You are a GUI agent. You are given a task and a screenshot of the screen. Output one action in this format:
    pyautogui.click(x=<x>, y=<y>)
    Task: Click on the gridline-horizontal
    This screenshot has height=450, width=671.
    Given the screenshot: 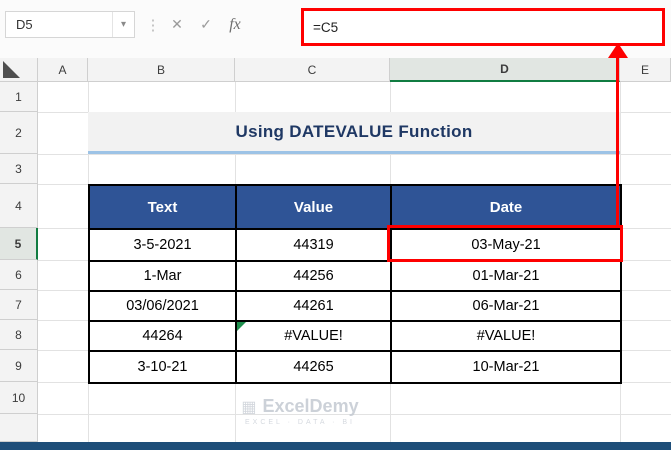 What is the action you would take?
    pyautogui.click(x=354, y=154)
    